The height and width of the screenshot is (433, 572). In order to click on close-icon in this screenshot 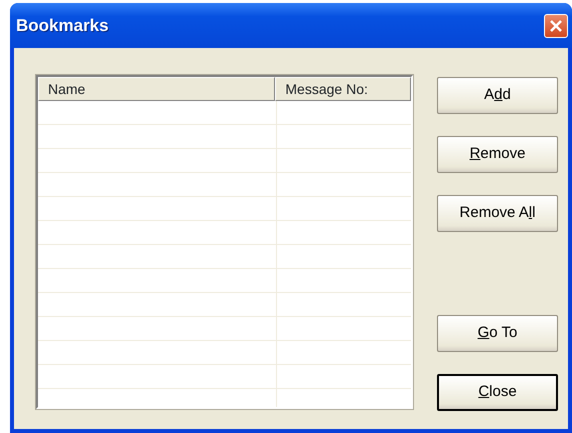, I will do `click(556, 26)`.